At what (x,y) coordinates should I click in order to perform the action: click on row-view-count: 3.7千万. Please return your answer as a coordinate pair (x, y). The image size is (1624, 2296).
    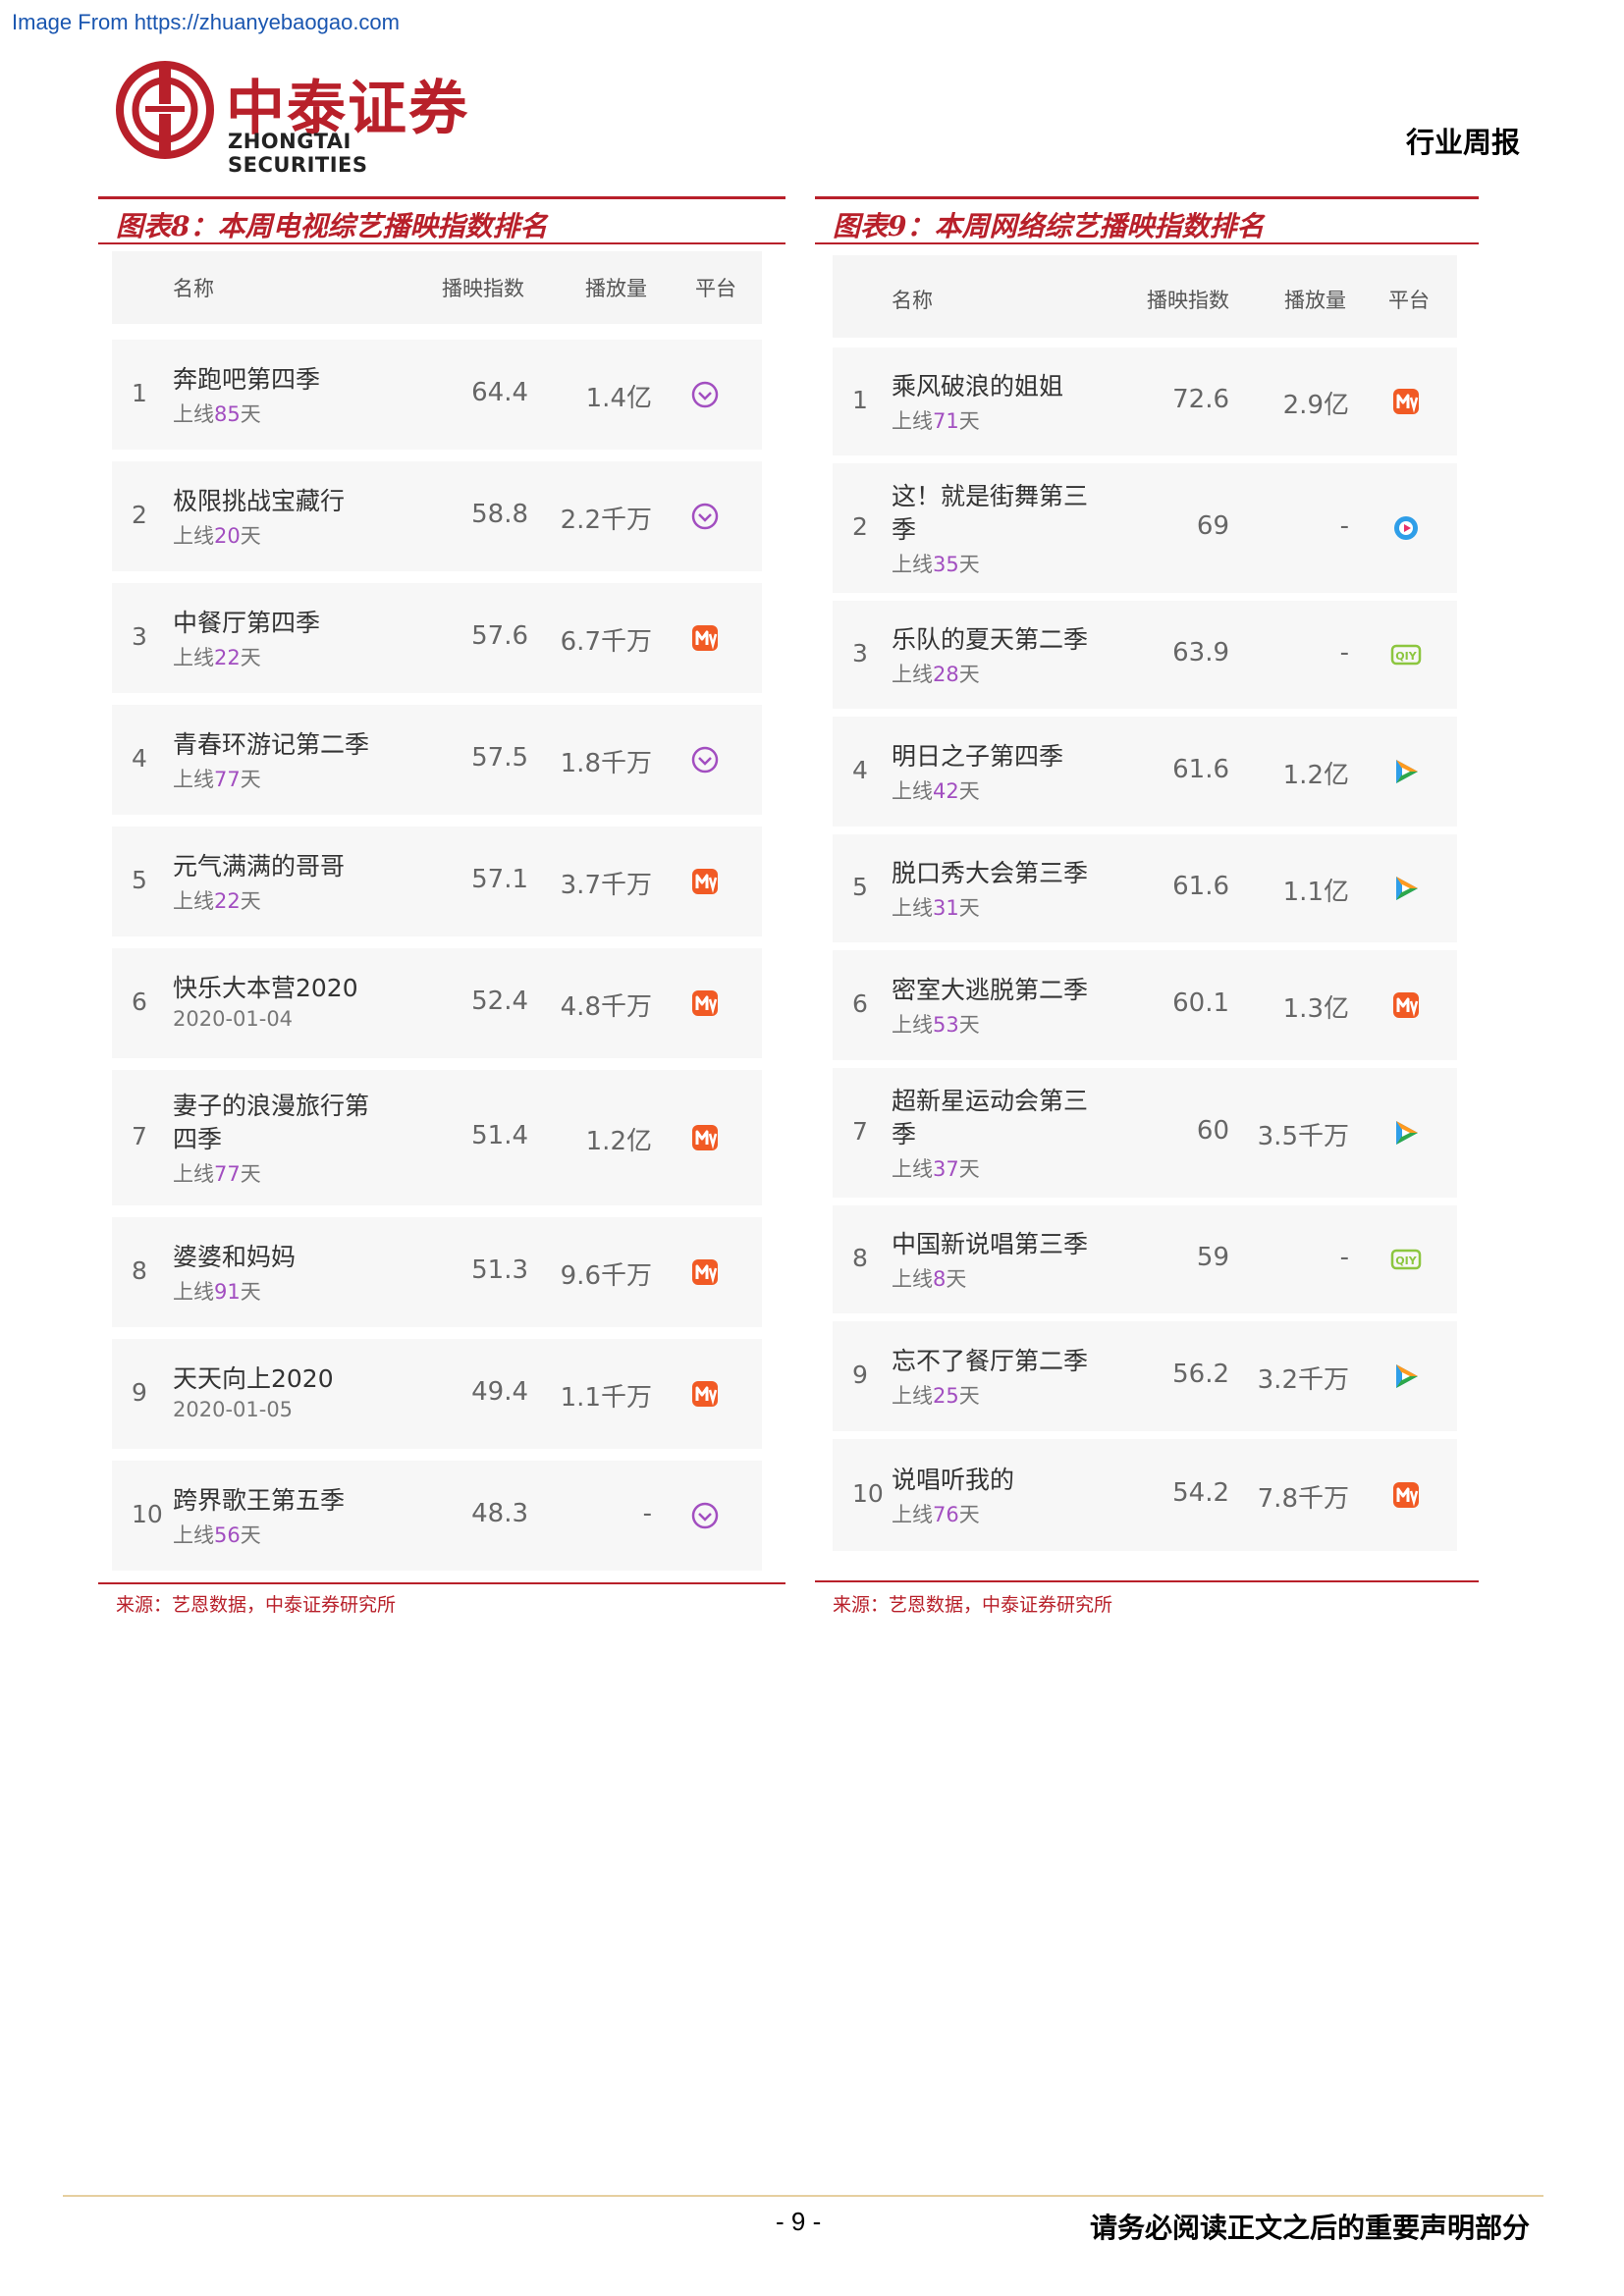
    Looking at the image, I should click on (606, 885).